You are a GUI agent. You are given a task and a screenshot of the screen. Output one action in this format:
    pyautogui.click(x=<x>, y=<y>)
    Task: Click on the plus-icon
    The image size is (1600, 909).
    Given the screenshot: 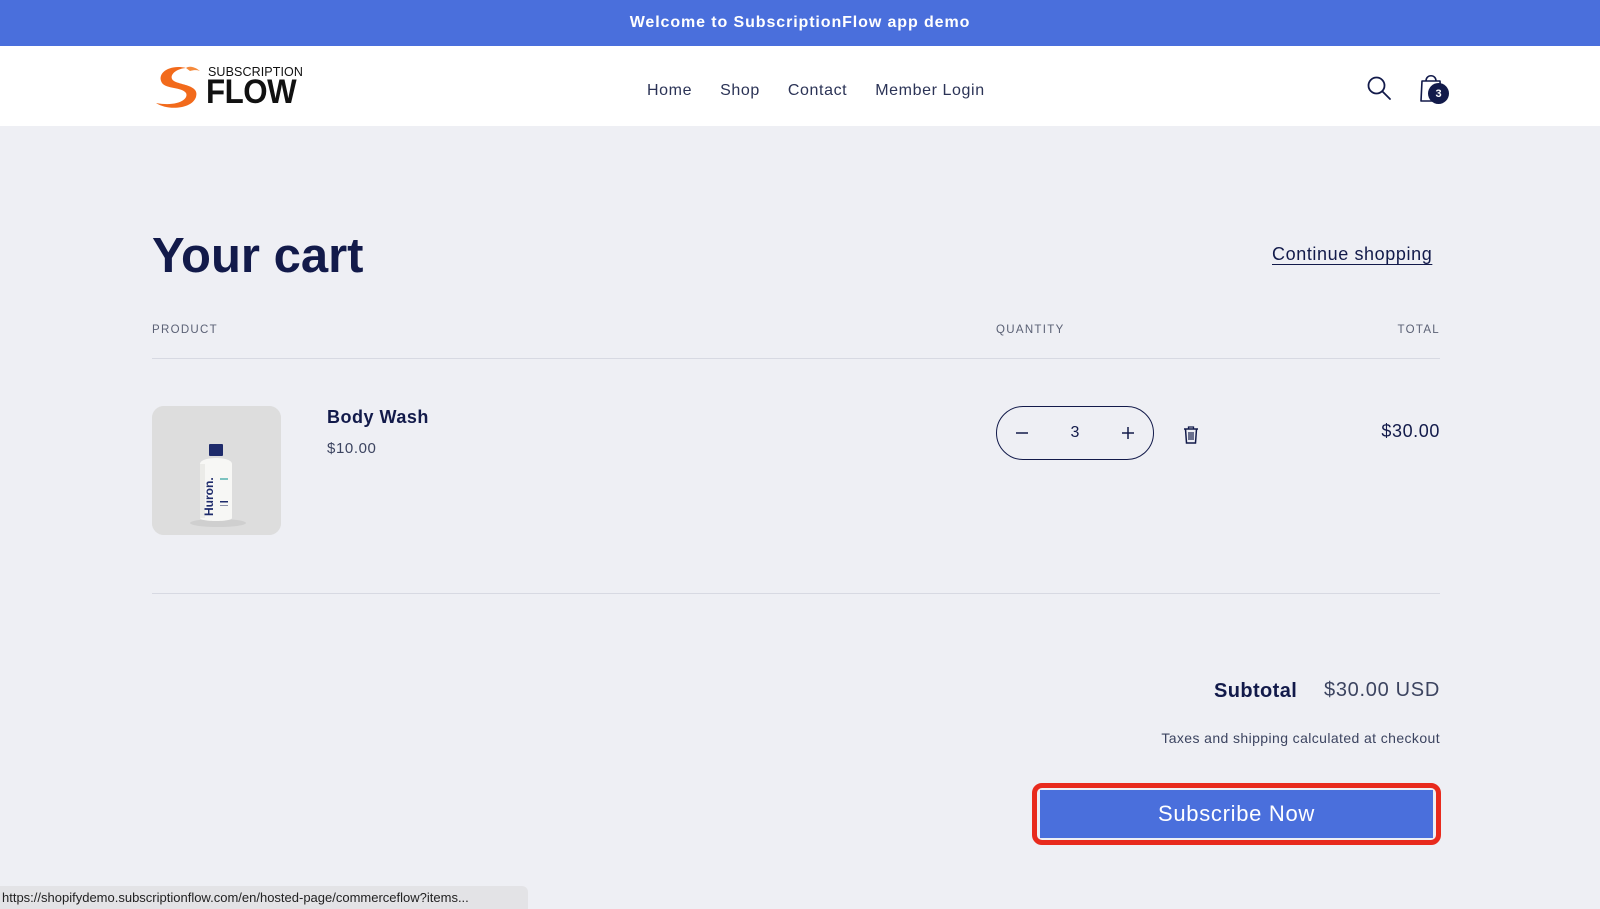 What is the action you would take?
    pyautogui.click(x=1128, y=433)
    